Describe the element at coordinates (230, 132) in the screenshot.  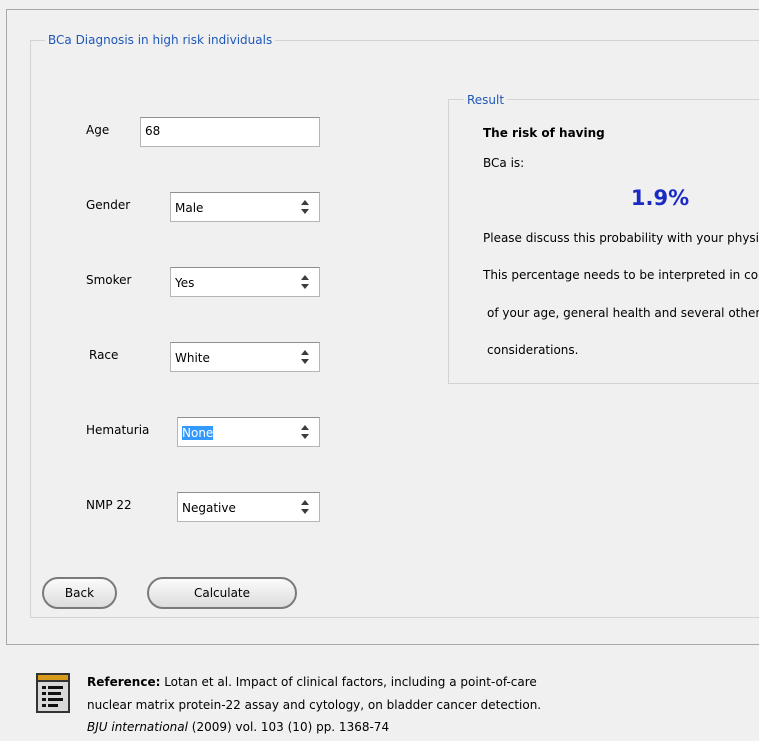
I see `age-input: 68` at that location.